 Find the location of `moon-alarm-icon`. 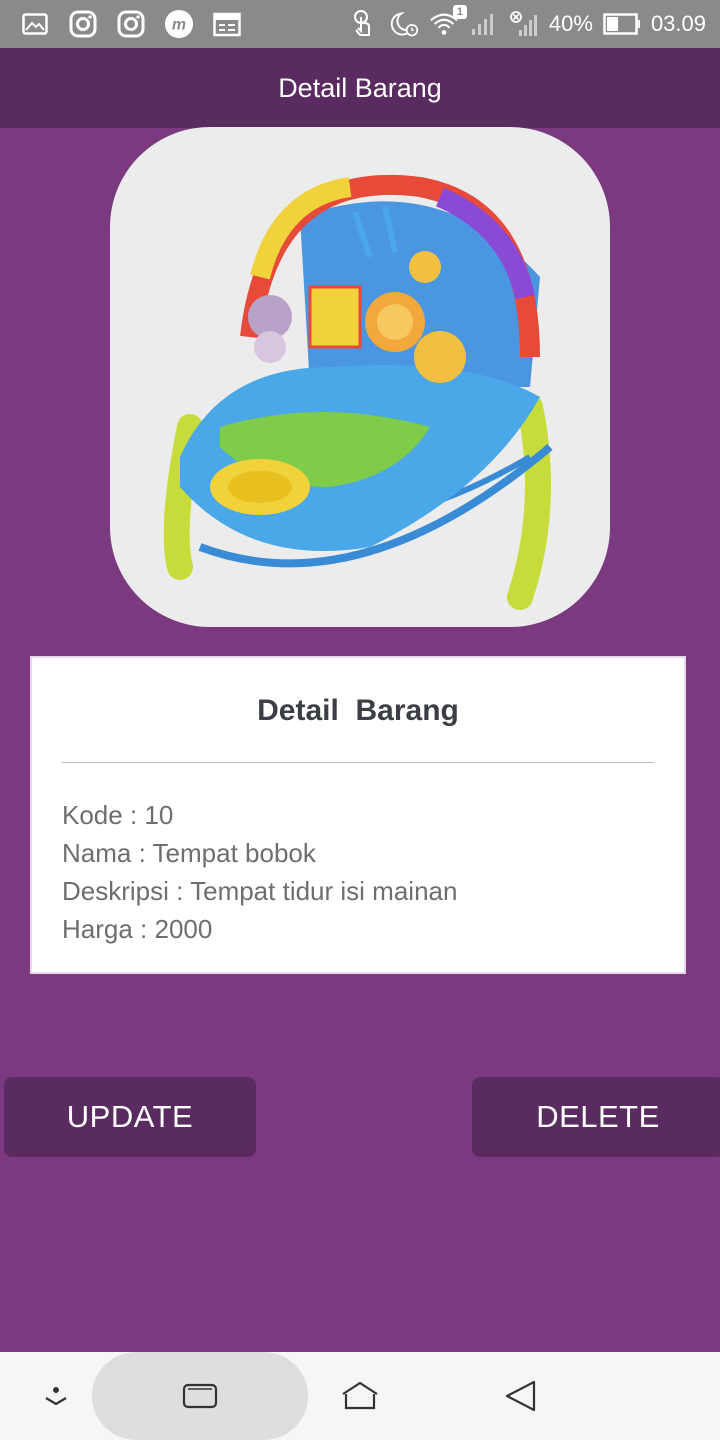

moon-alarm-icon is located at coordinates (404, 24).